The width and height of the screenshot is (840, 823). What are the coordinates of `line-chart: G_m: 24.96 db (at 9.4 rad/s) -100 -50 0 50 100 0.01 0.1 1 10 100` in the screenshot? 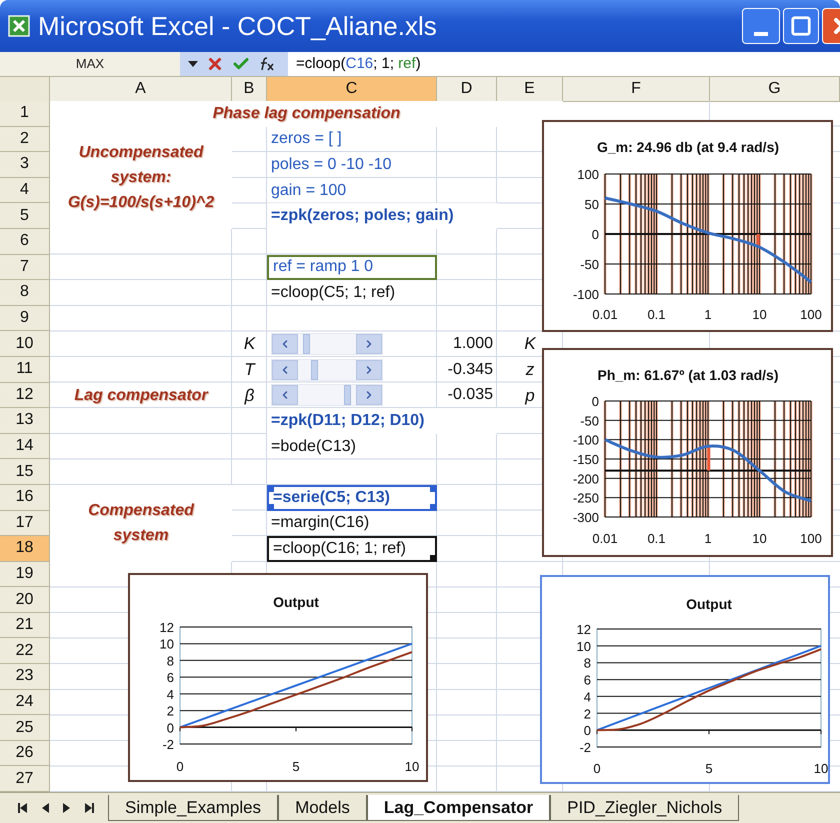 It's located at (687, 226).